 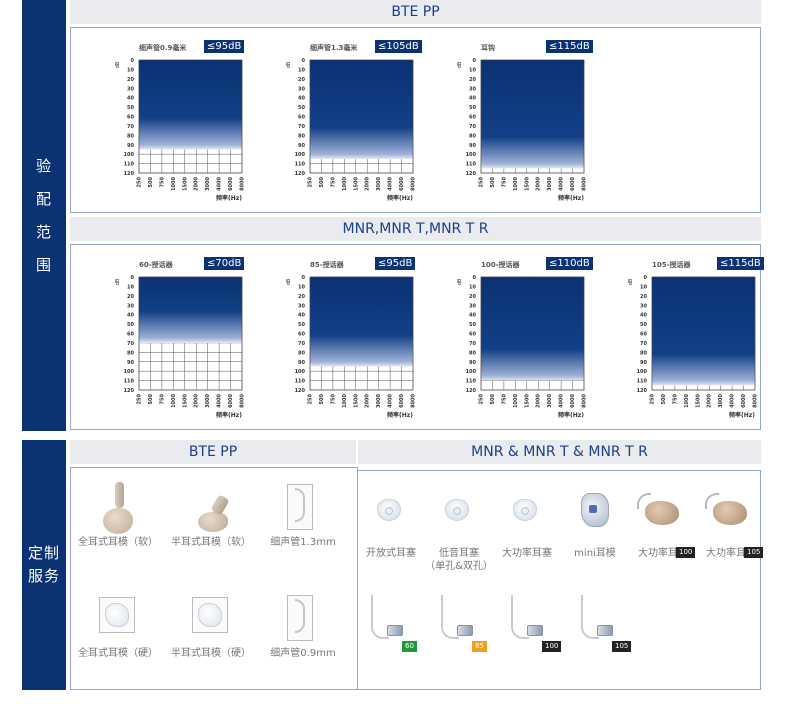 I want to click on product-label: 半耳式耳模（硬）, so click(x=211, y=653).